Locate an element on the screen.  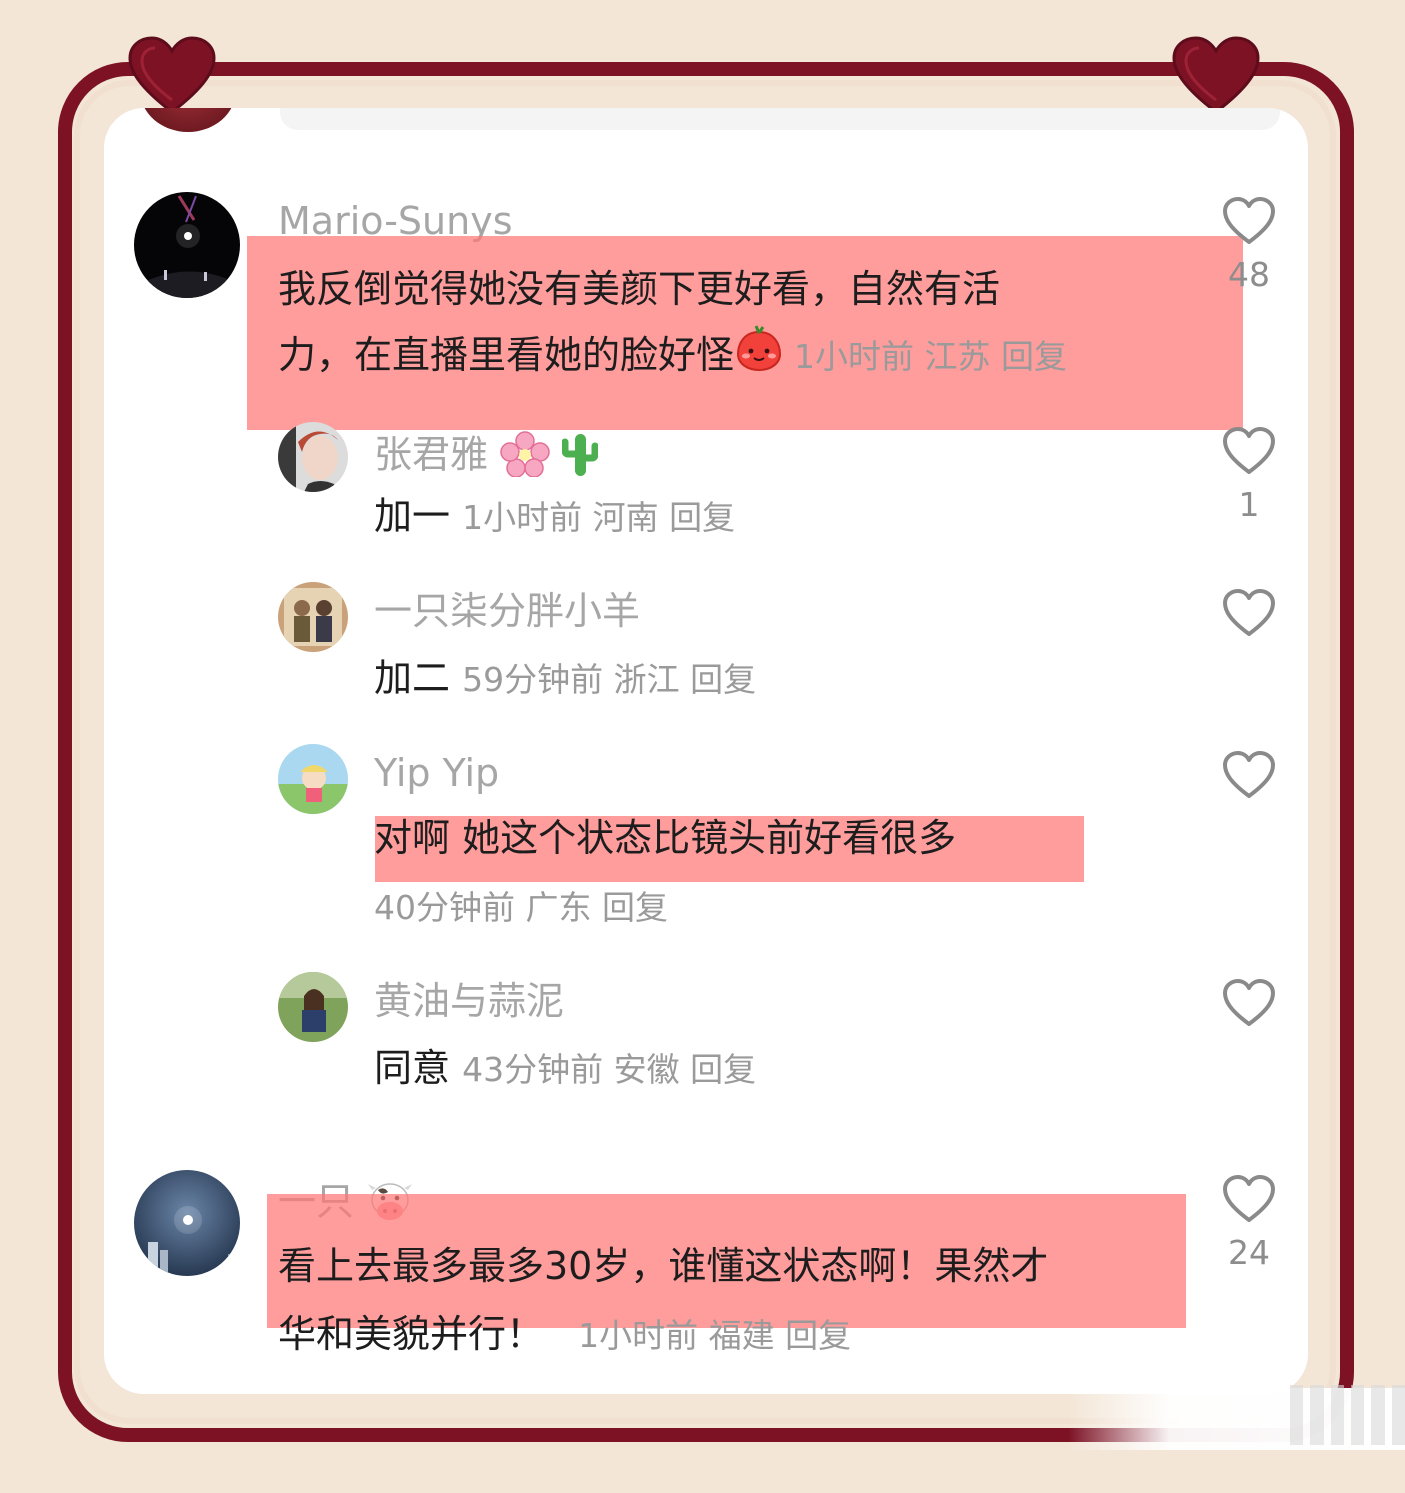
like-button: 24 is located at coordinates (1249, 1221).